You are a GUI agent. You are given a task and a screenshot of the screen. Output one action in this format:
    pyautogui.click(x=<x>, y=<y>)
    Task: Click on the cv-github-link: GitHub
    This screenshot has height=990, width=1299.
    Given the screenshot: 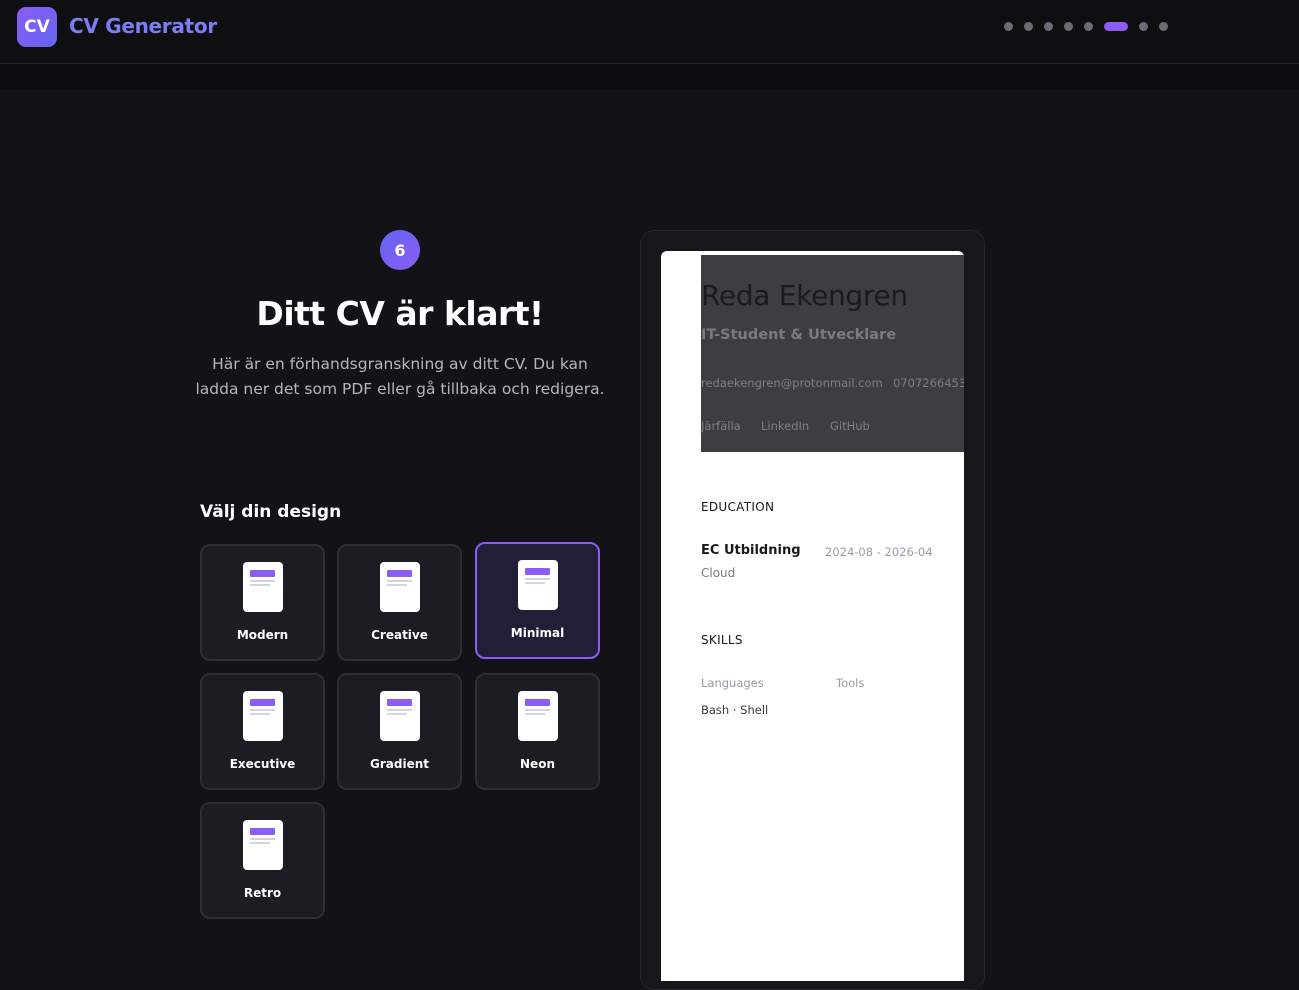 What is the action you would take?
    pyautogui.click(x=850, y=426)
    